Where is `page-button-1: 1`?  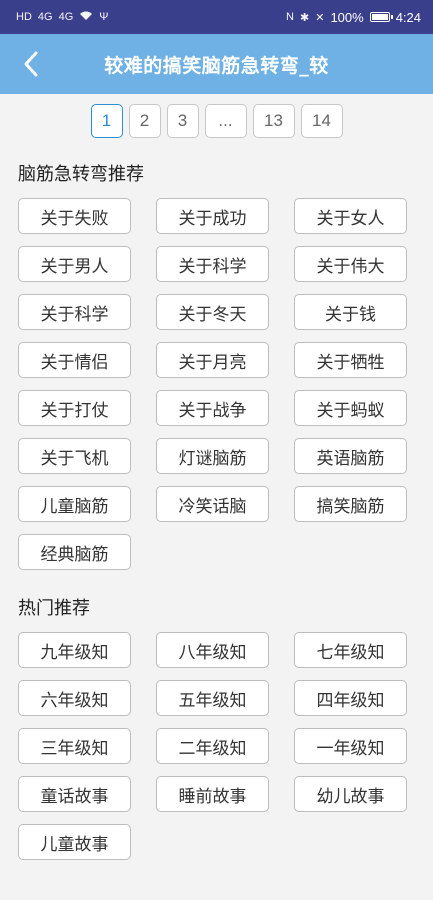 page-button-1: 1 is located at coordinates (106, 121).